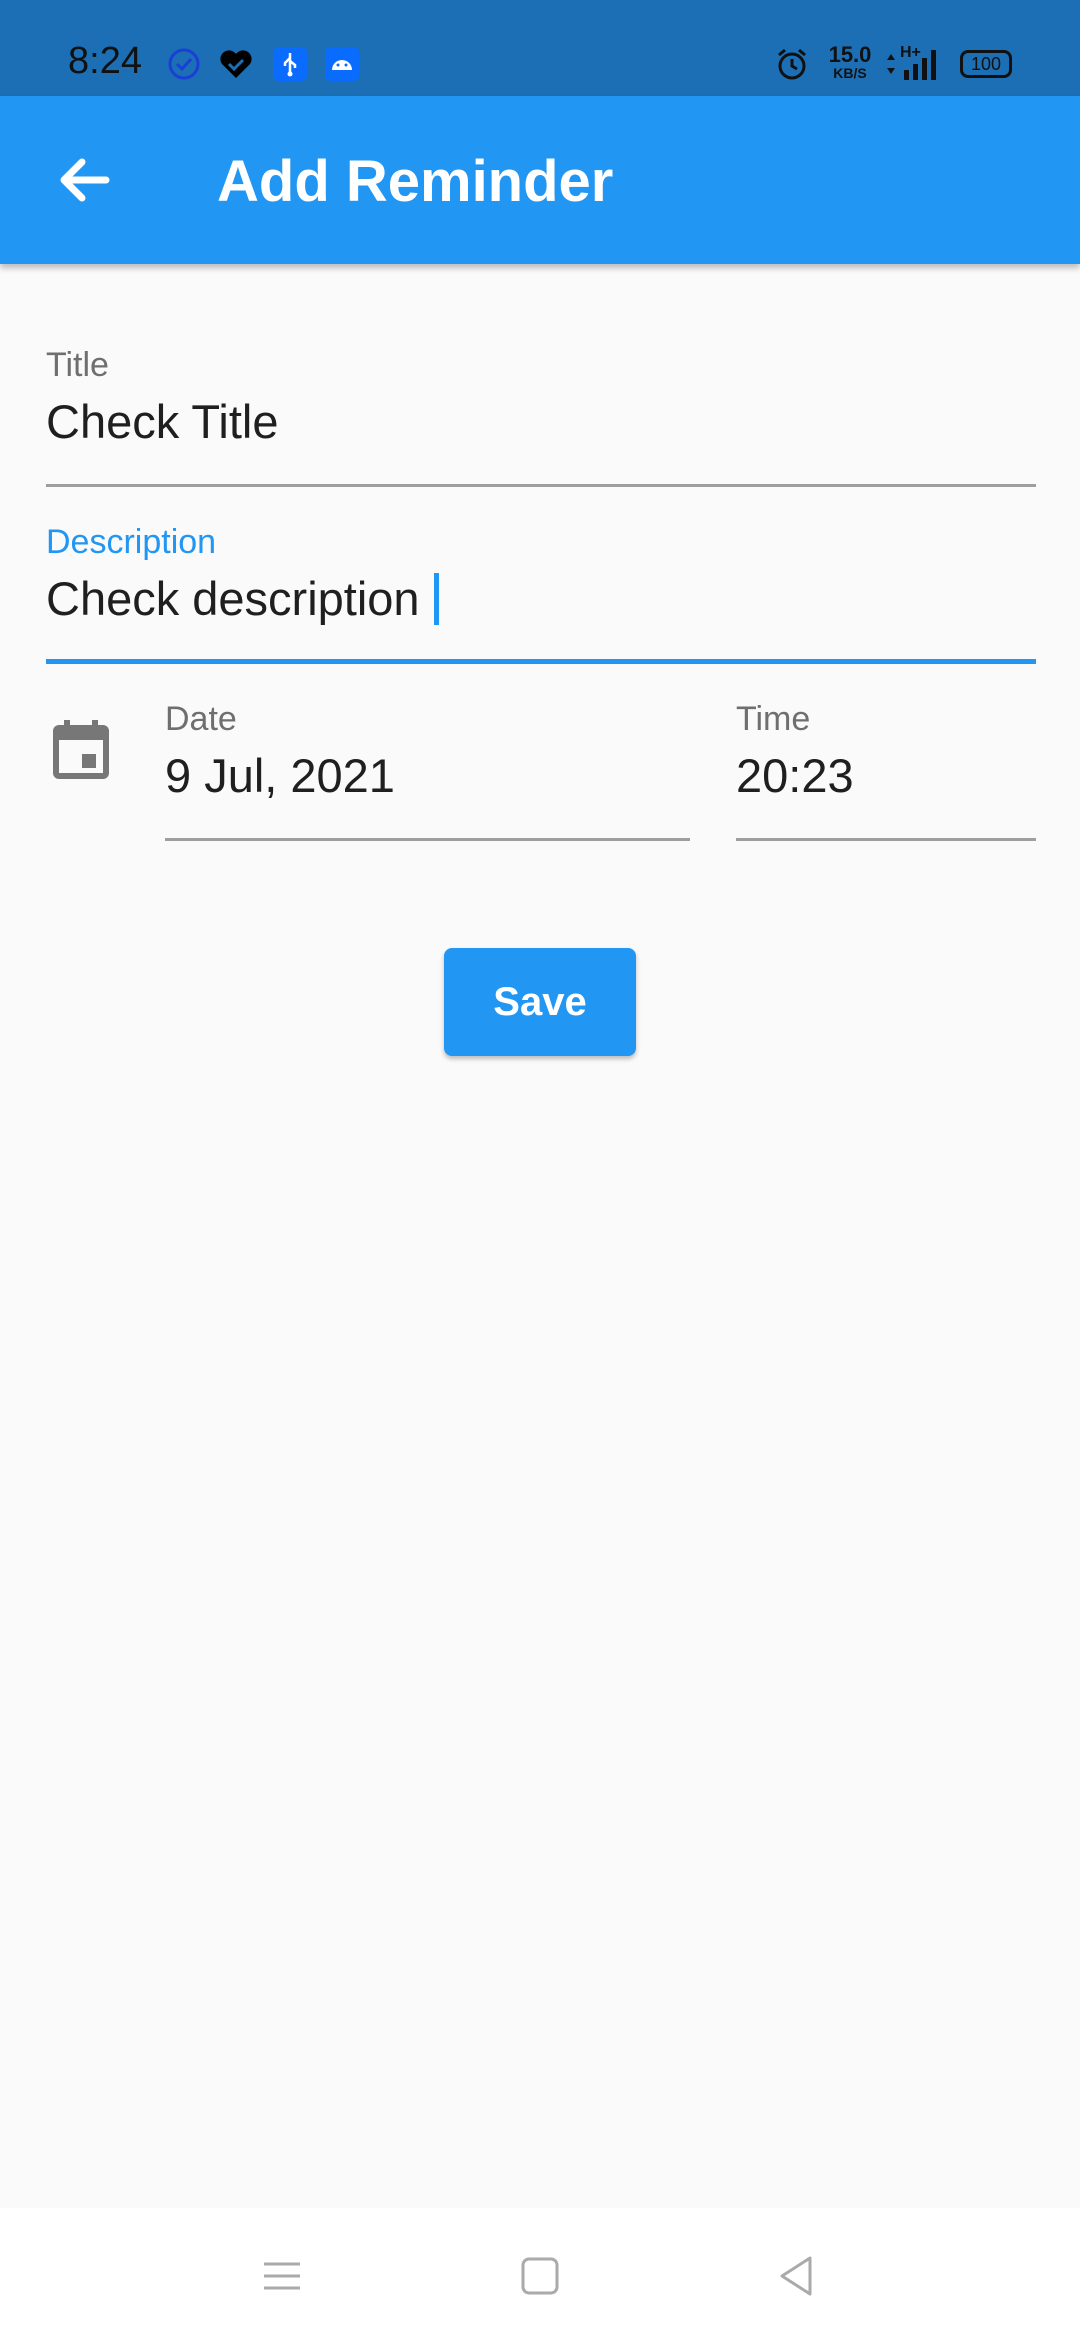 The image size is (1080, 2340). Describe the element at coordinates (131, 542) in the screenshot. I see `description-label: Description` at that location.